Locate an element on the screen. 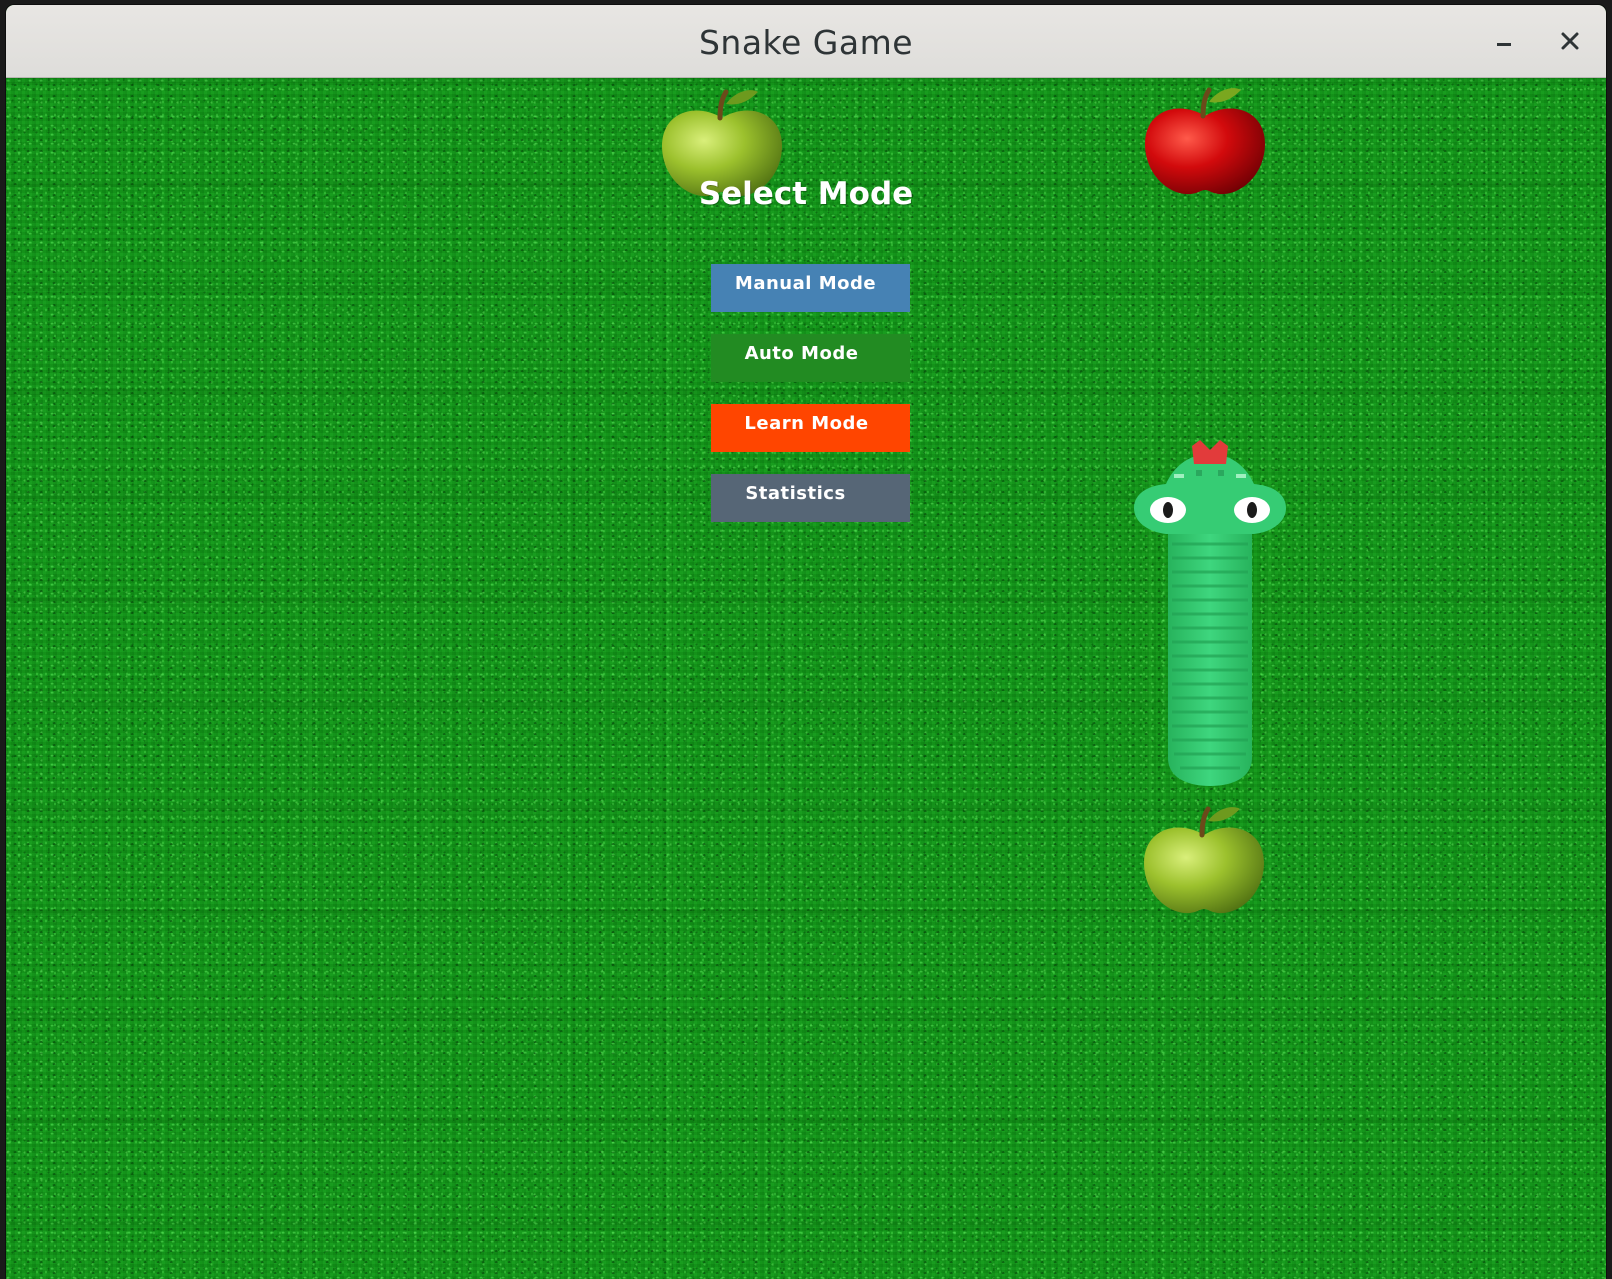 The image size is (1612, 1279). close-icon is located at coordinates (1570, 41).